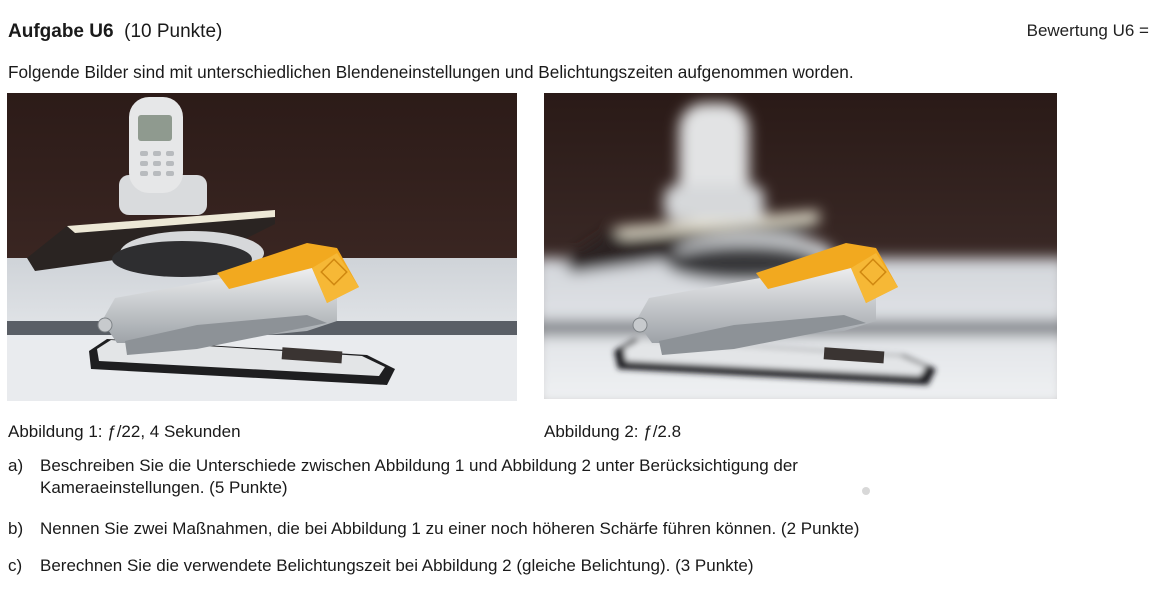 The height and width of the screenshot is (591, 1175). What do you see at coordinates (15, 565) in the screenshot?
I see `task-c-letter: c)` at bounding box center [15, 565].